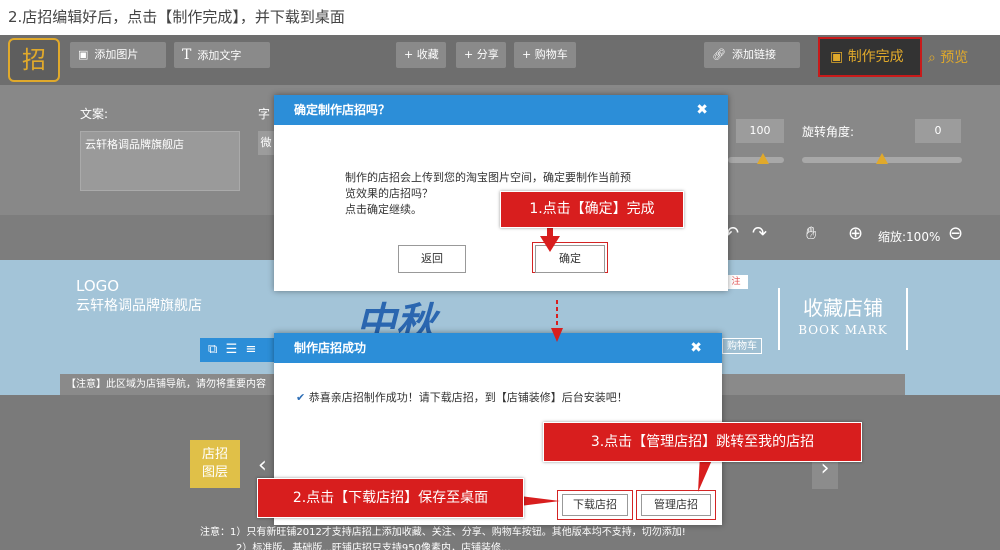  Describe the element at coordinates (557, 335) in the screenshot. I see `arrow-head-down` at that location.